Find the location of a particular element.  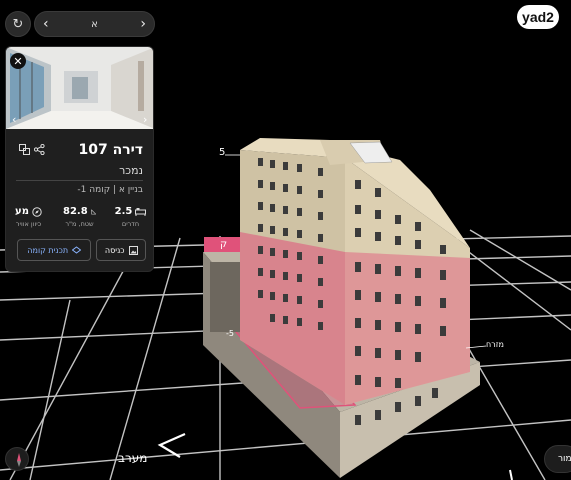

rotate-icon: ↻ is located at coordinates (18, 24).